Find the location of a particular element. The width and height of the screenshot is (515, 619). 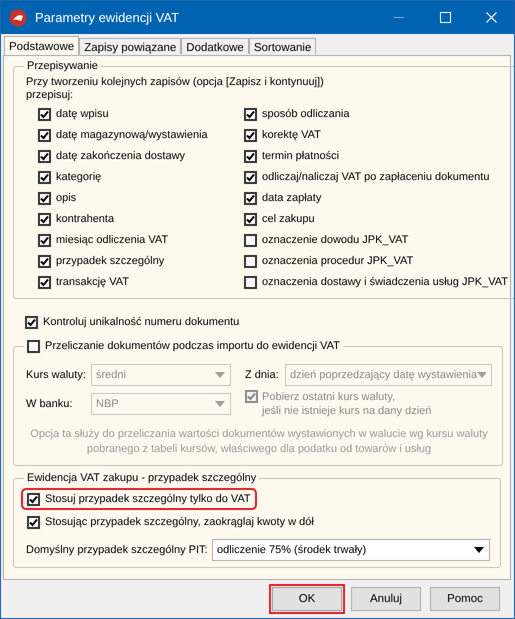

checkbox-label: Kontroluj unikalność numeru dokumentu is located at coordinates (141, 322).